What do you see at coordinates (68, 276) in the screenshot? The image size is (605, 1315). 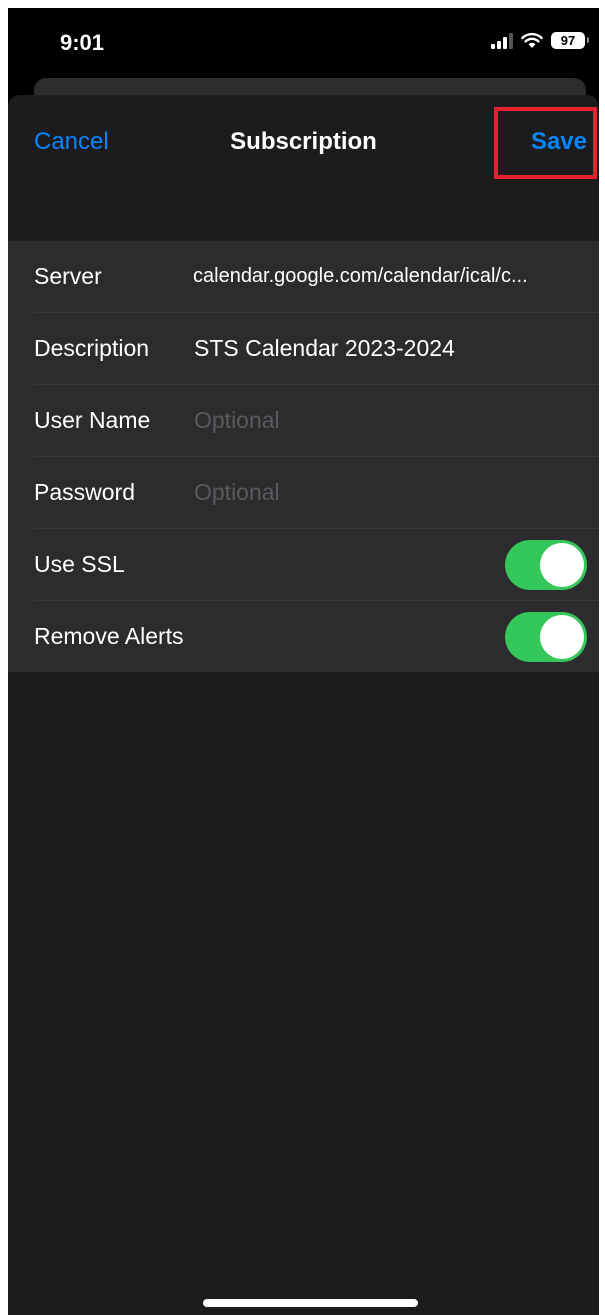 I see `server-label: Server` at bounding box center [68, 276].